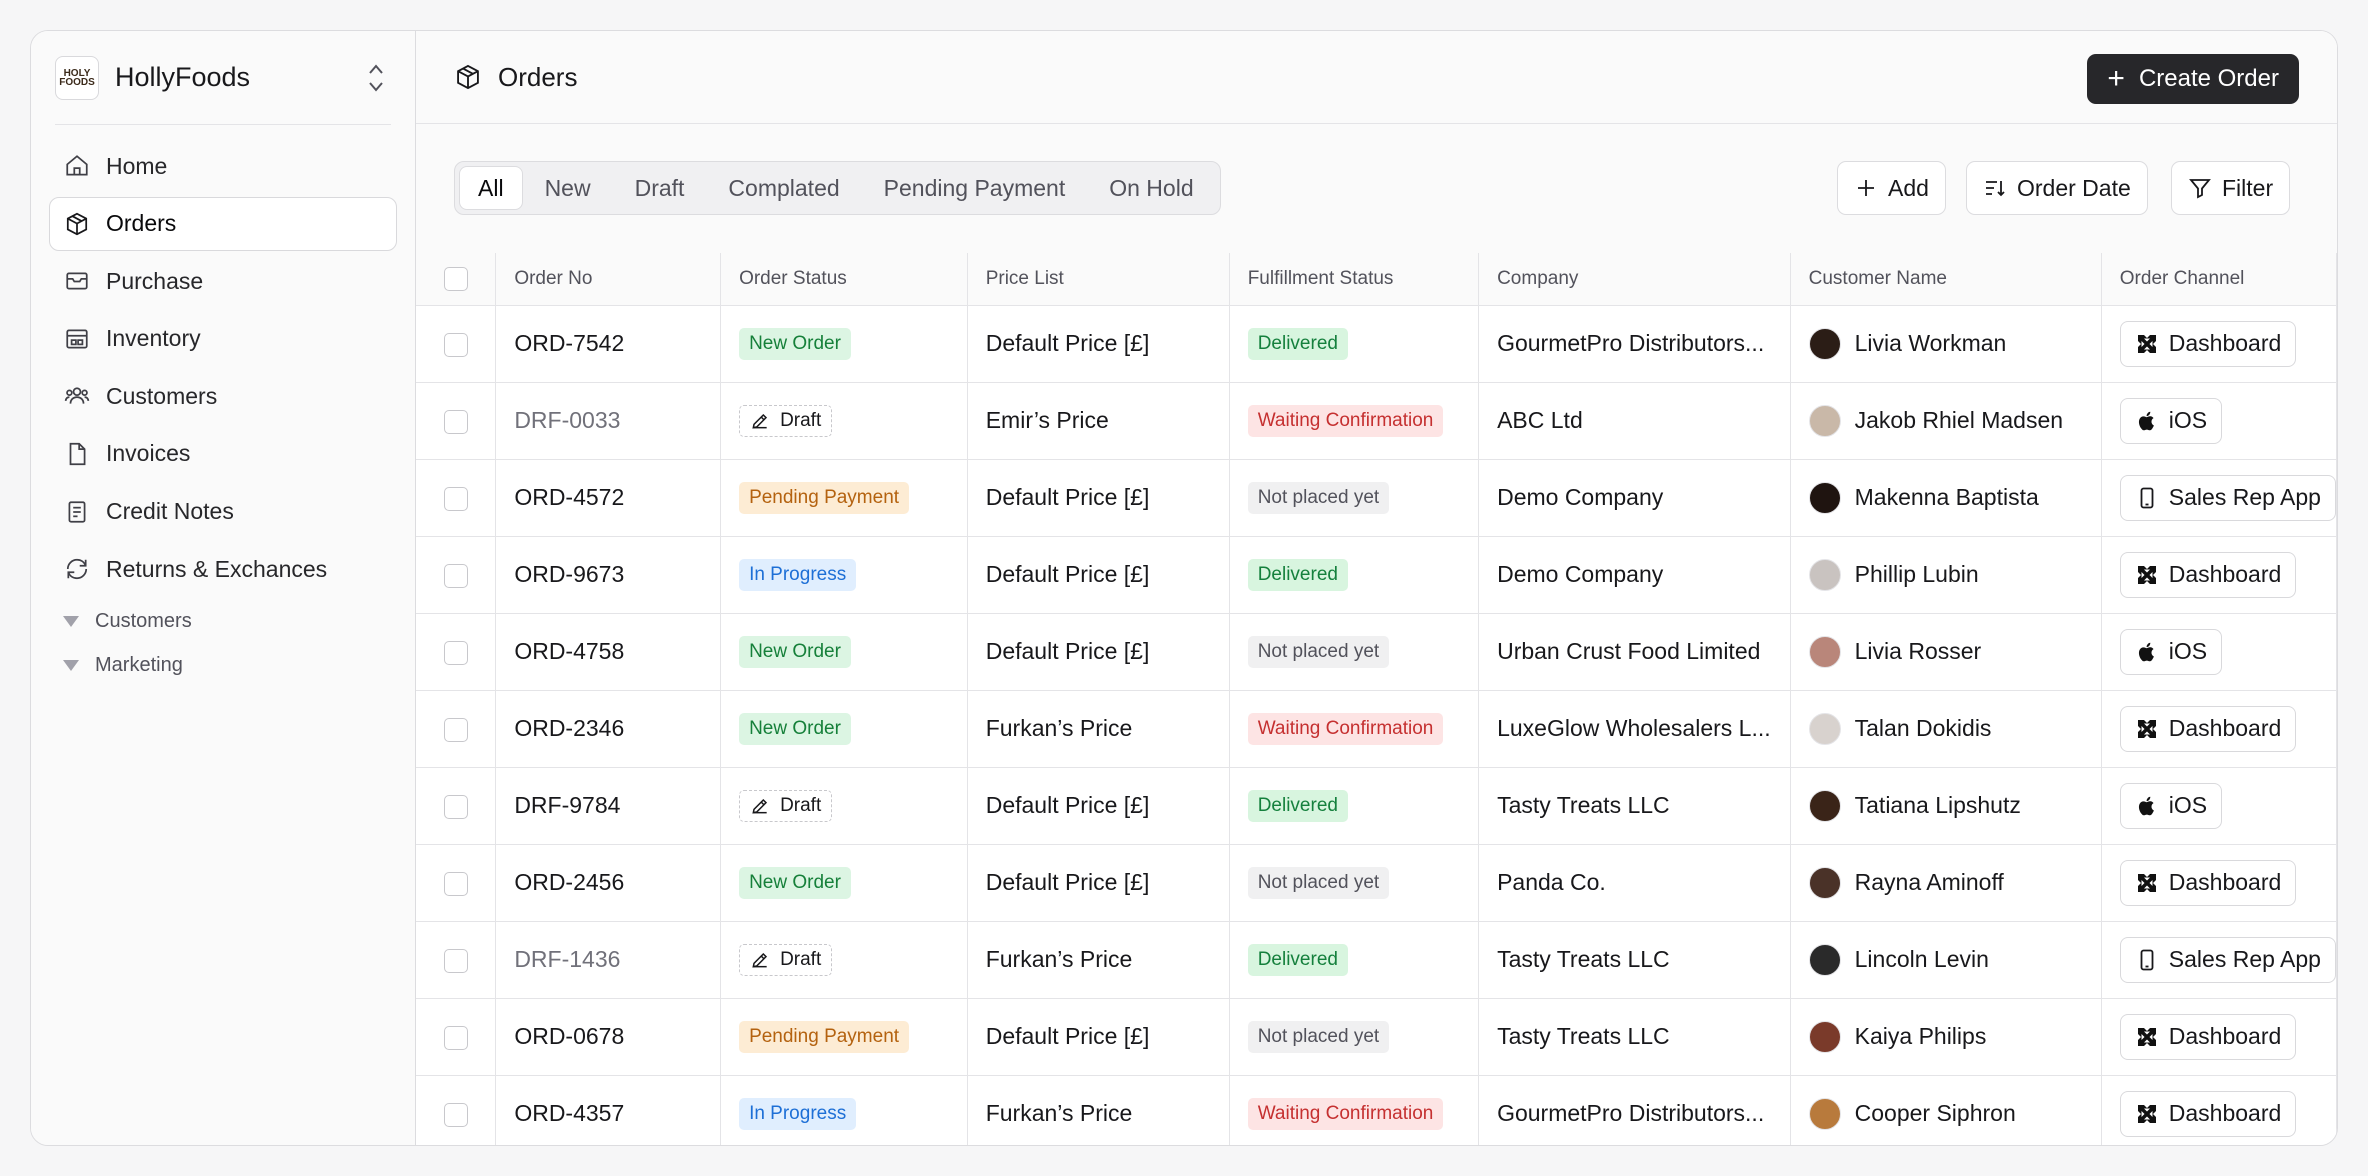 The image size is (2368, 1176). What do you see at coordinates (608, 729) in the screenshot?
I see `order-number: ORD-2346` at bounding box center [608, 729].